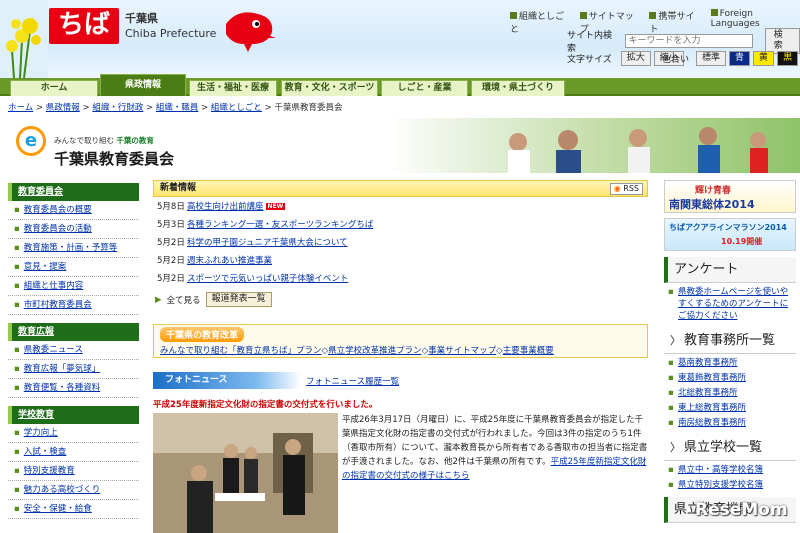  I want to click on new-badge: NEW, so click(275, 206).